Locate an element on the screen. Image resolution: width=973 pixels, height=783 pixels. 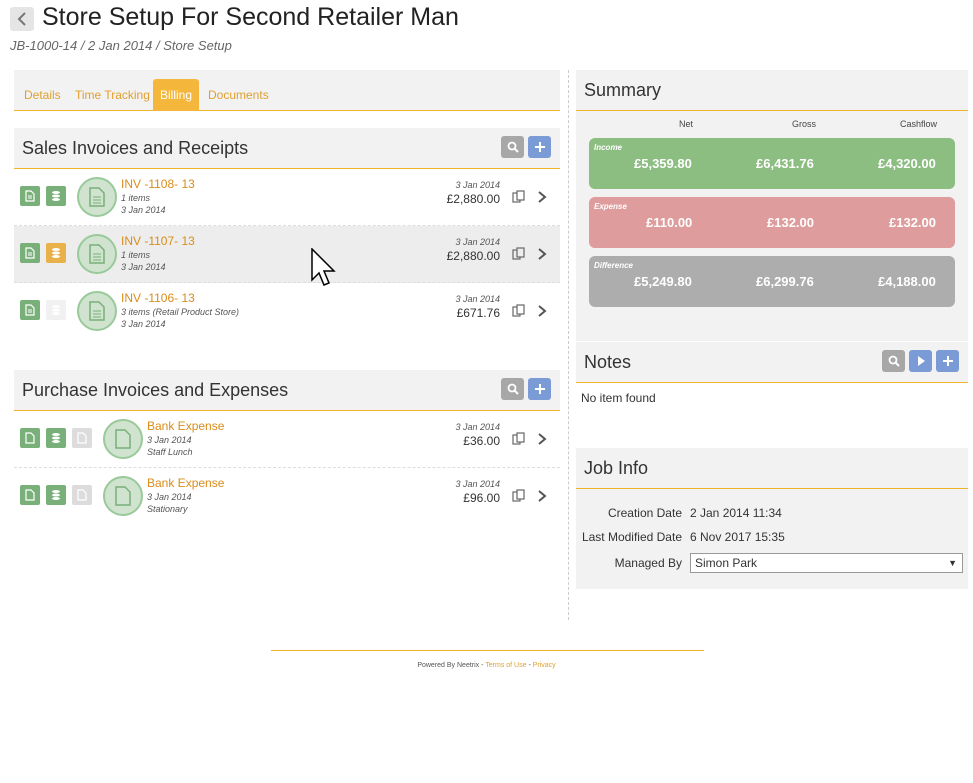
sales-search-button is located at coordinates (512, 147).